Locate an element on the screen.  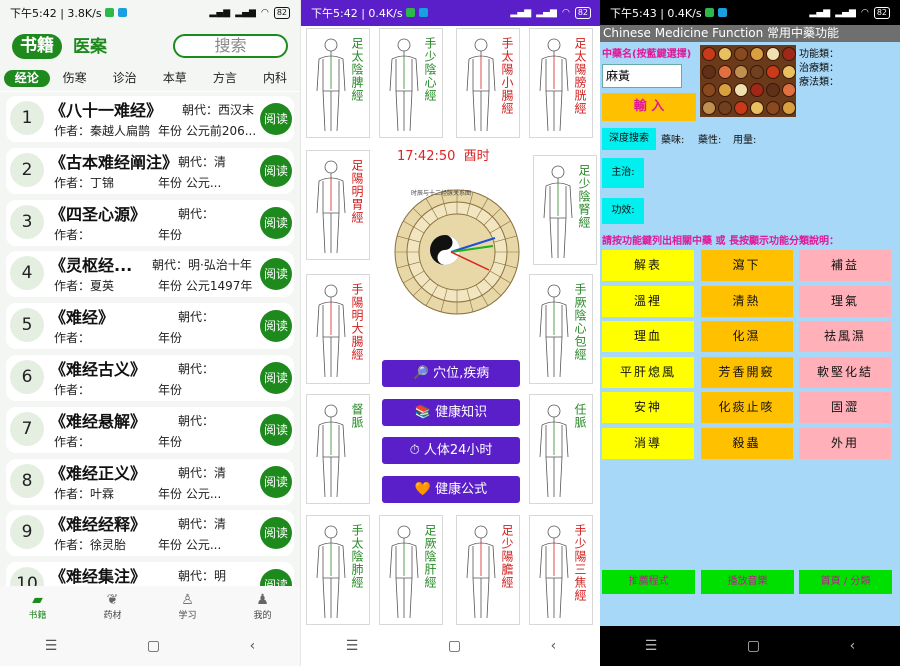
function-button: 外用 is located at coordinates (845, 443).